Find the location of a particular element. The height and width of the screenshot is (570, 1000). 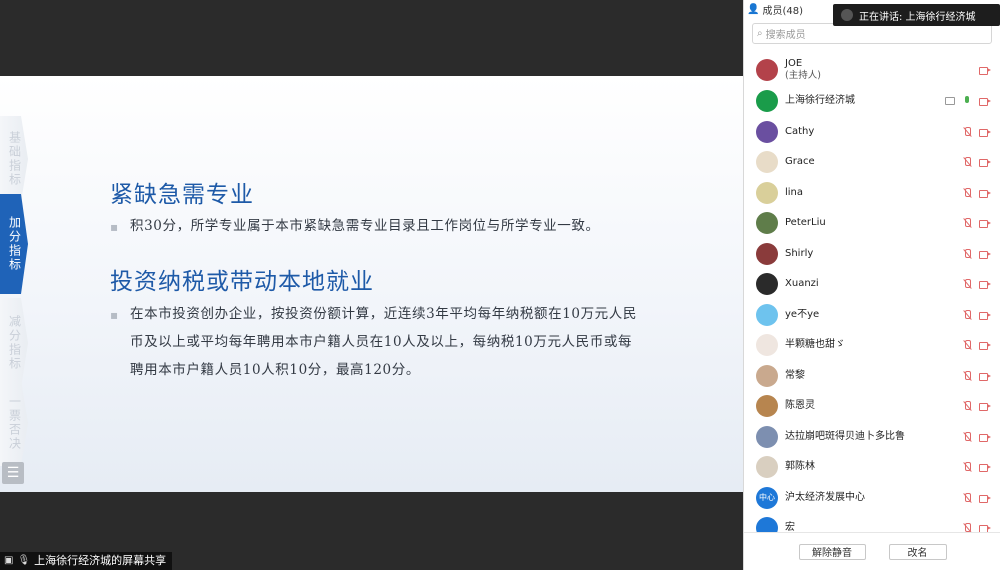

member-row: ye不ye is located at coordinates (872, 315).